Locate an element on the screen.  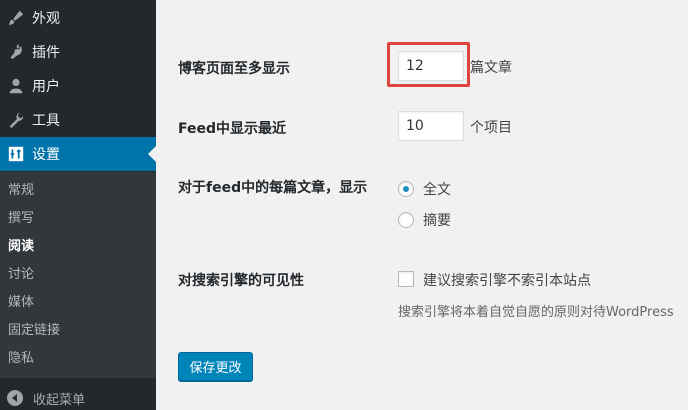
settings-submenu: 常规 撰写 阅读 讨论 媒体 固定链接 隐私 is located at coordinates (78, 275).